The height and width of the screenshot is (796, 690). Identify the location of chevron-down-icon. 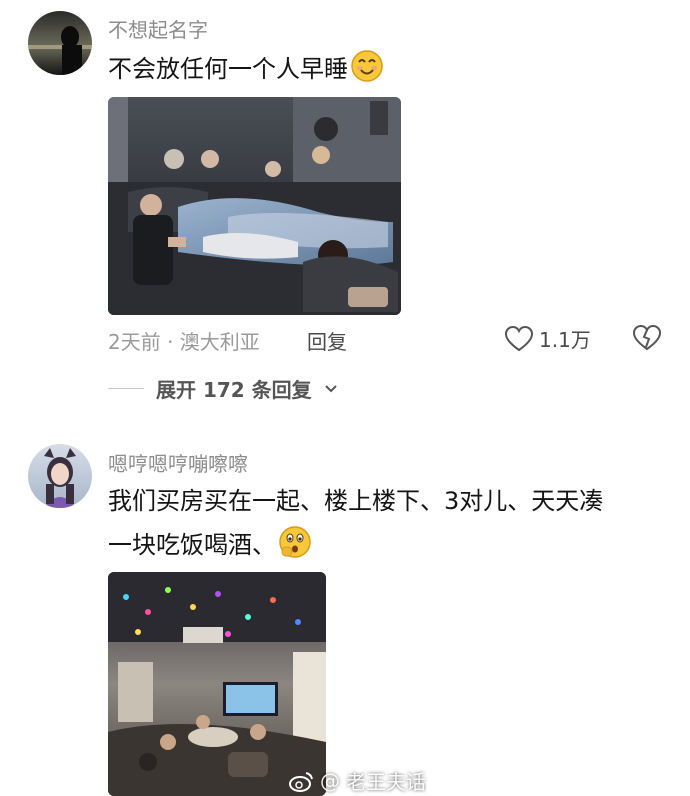
(330, 388).